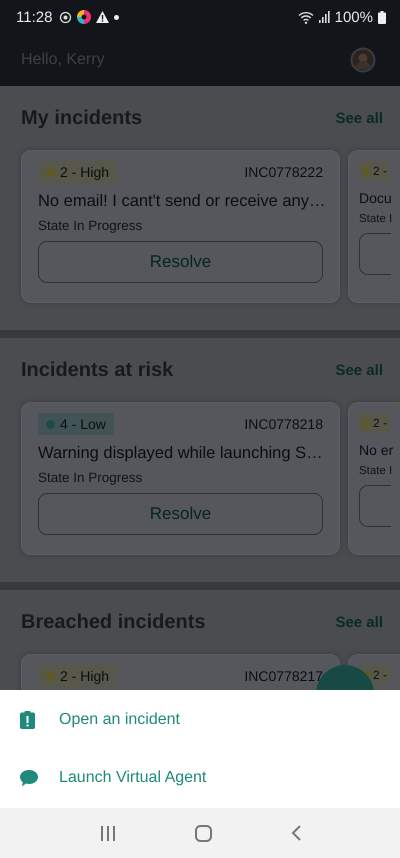 This screenshot has width=400, height=858. I want to click on incident-card: 2 - No er State I, so click(374, 478).